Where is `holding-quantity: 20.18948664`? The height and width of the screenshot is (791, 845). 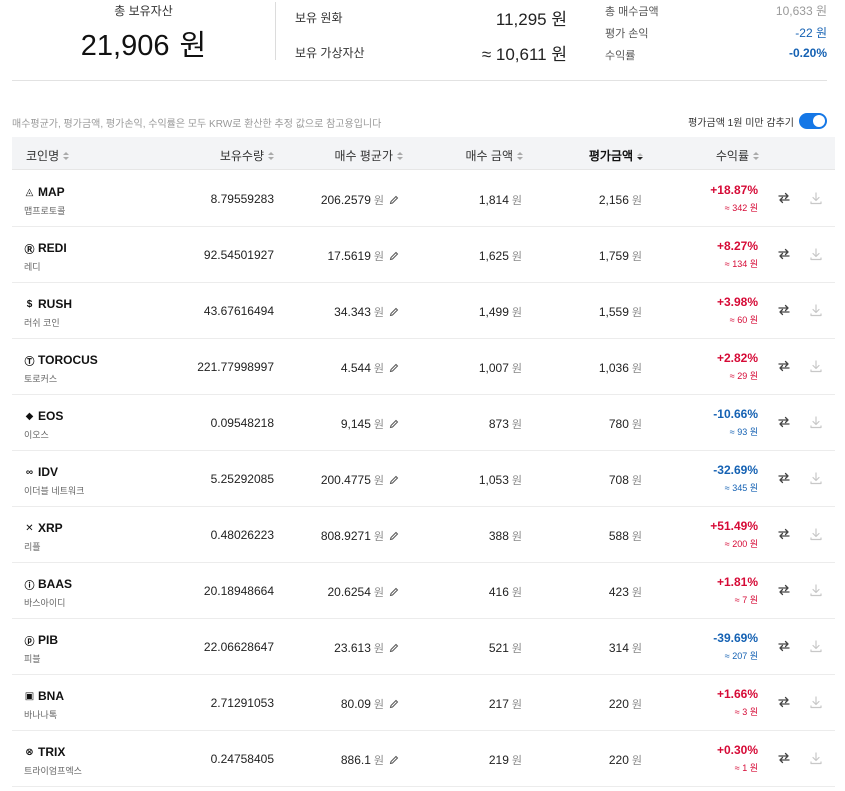 holding-quantity: 20.18948664 is located at coordinates (238, 591).